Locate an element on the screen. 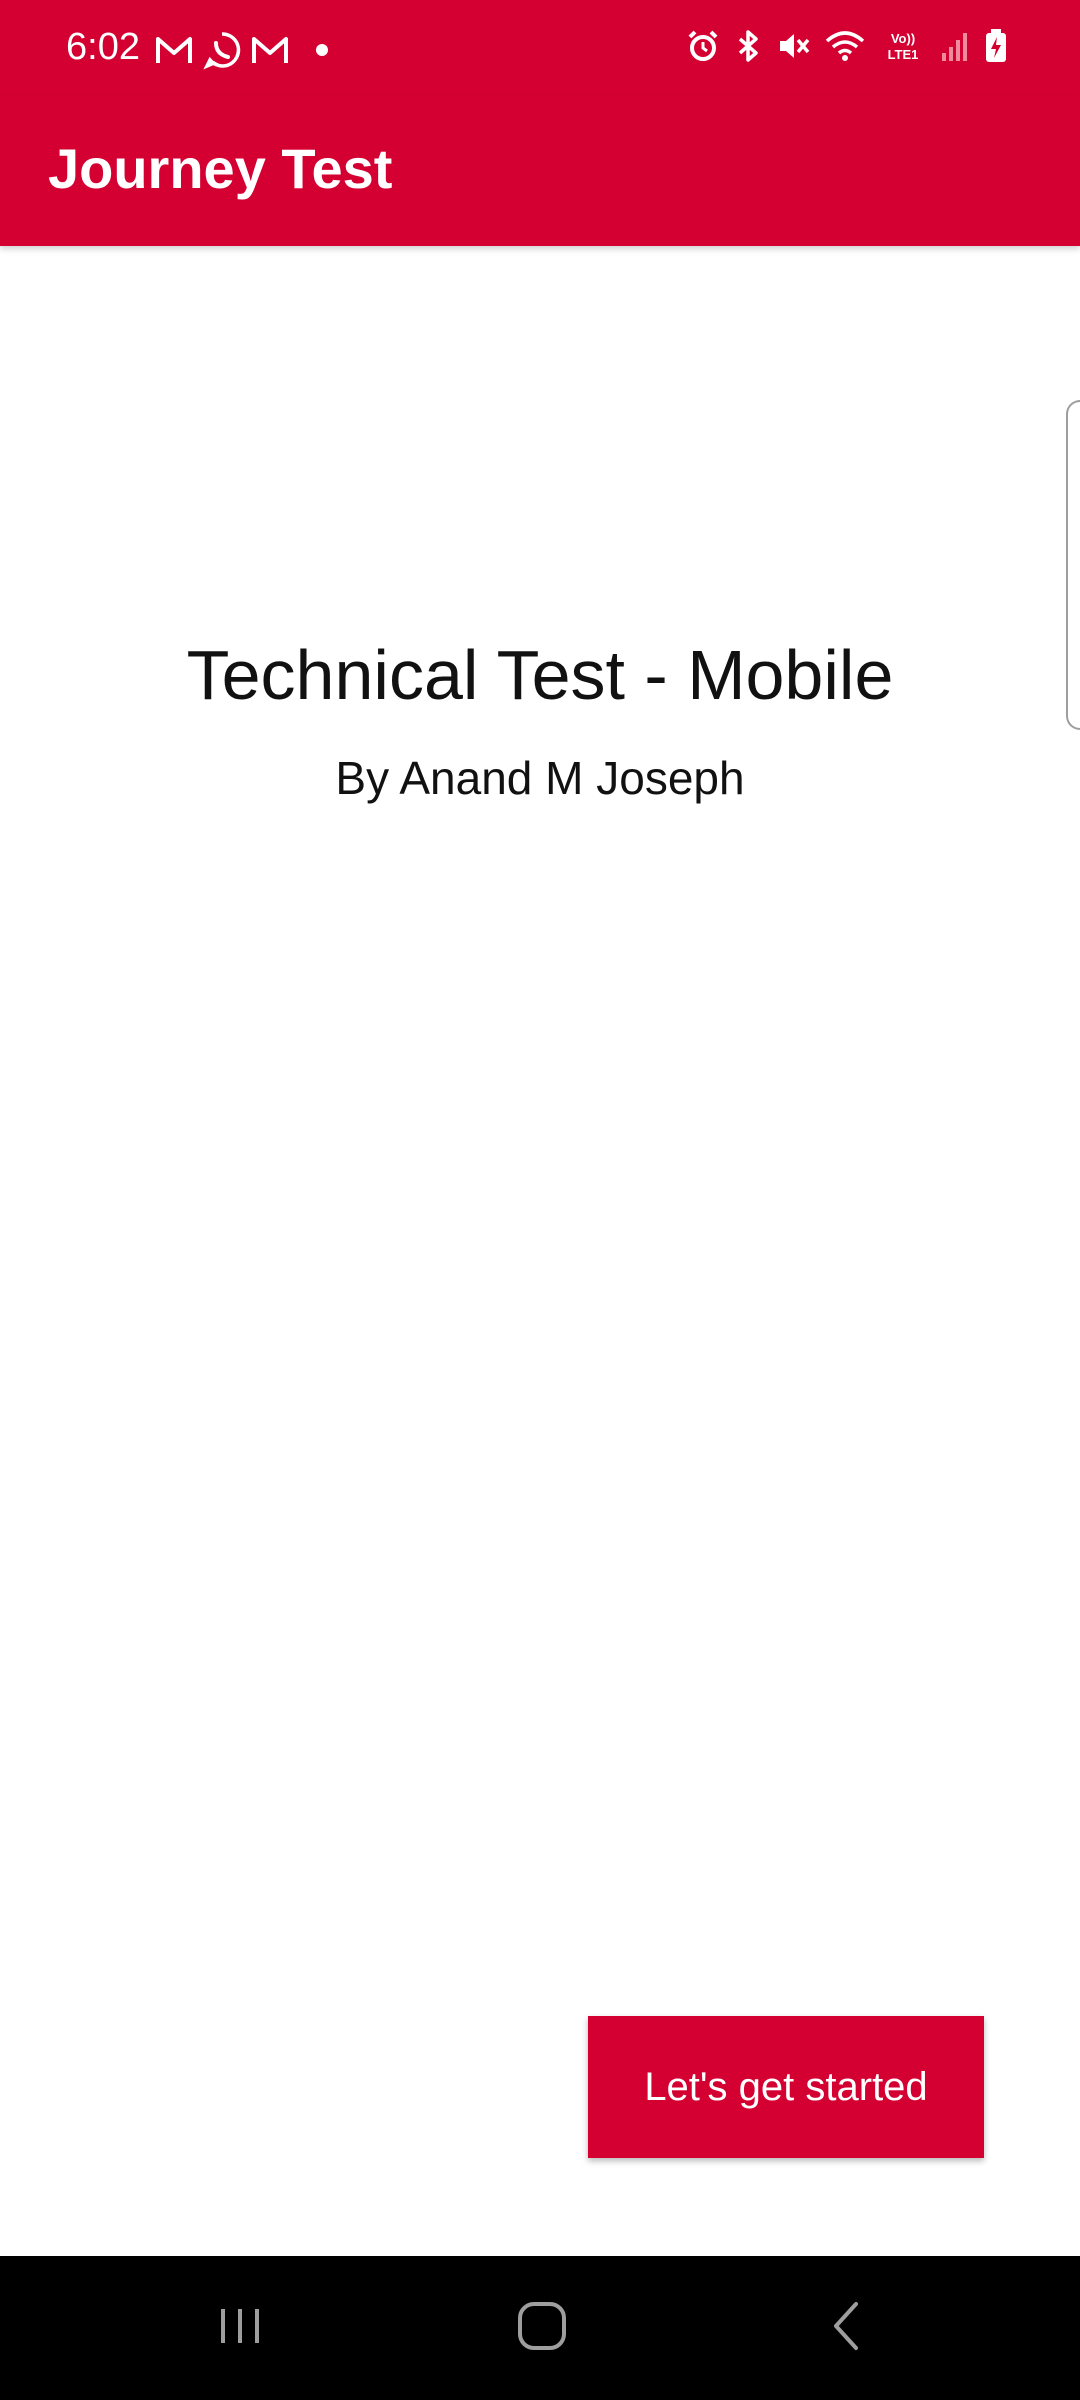 The height and width of the screenshot is (2400, 1080). page-title: Technical Test - Mobile is located at coordinates (540, 675).